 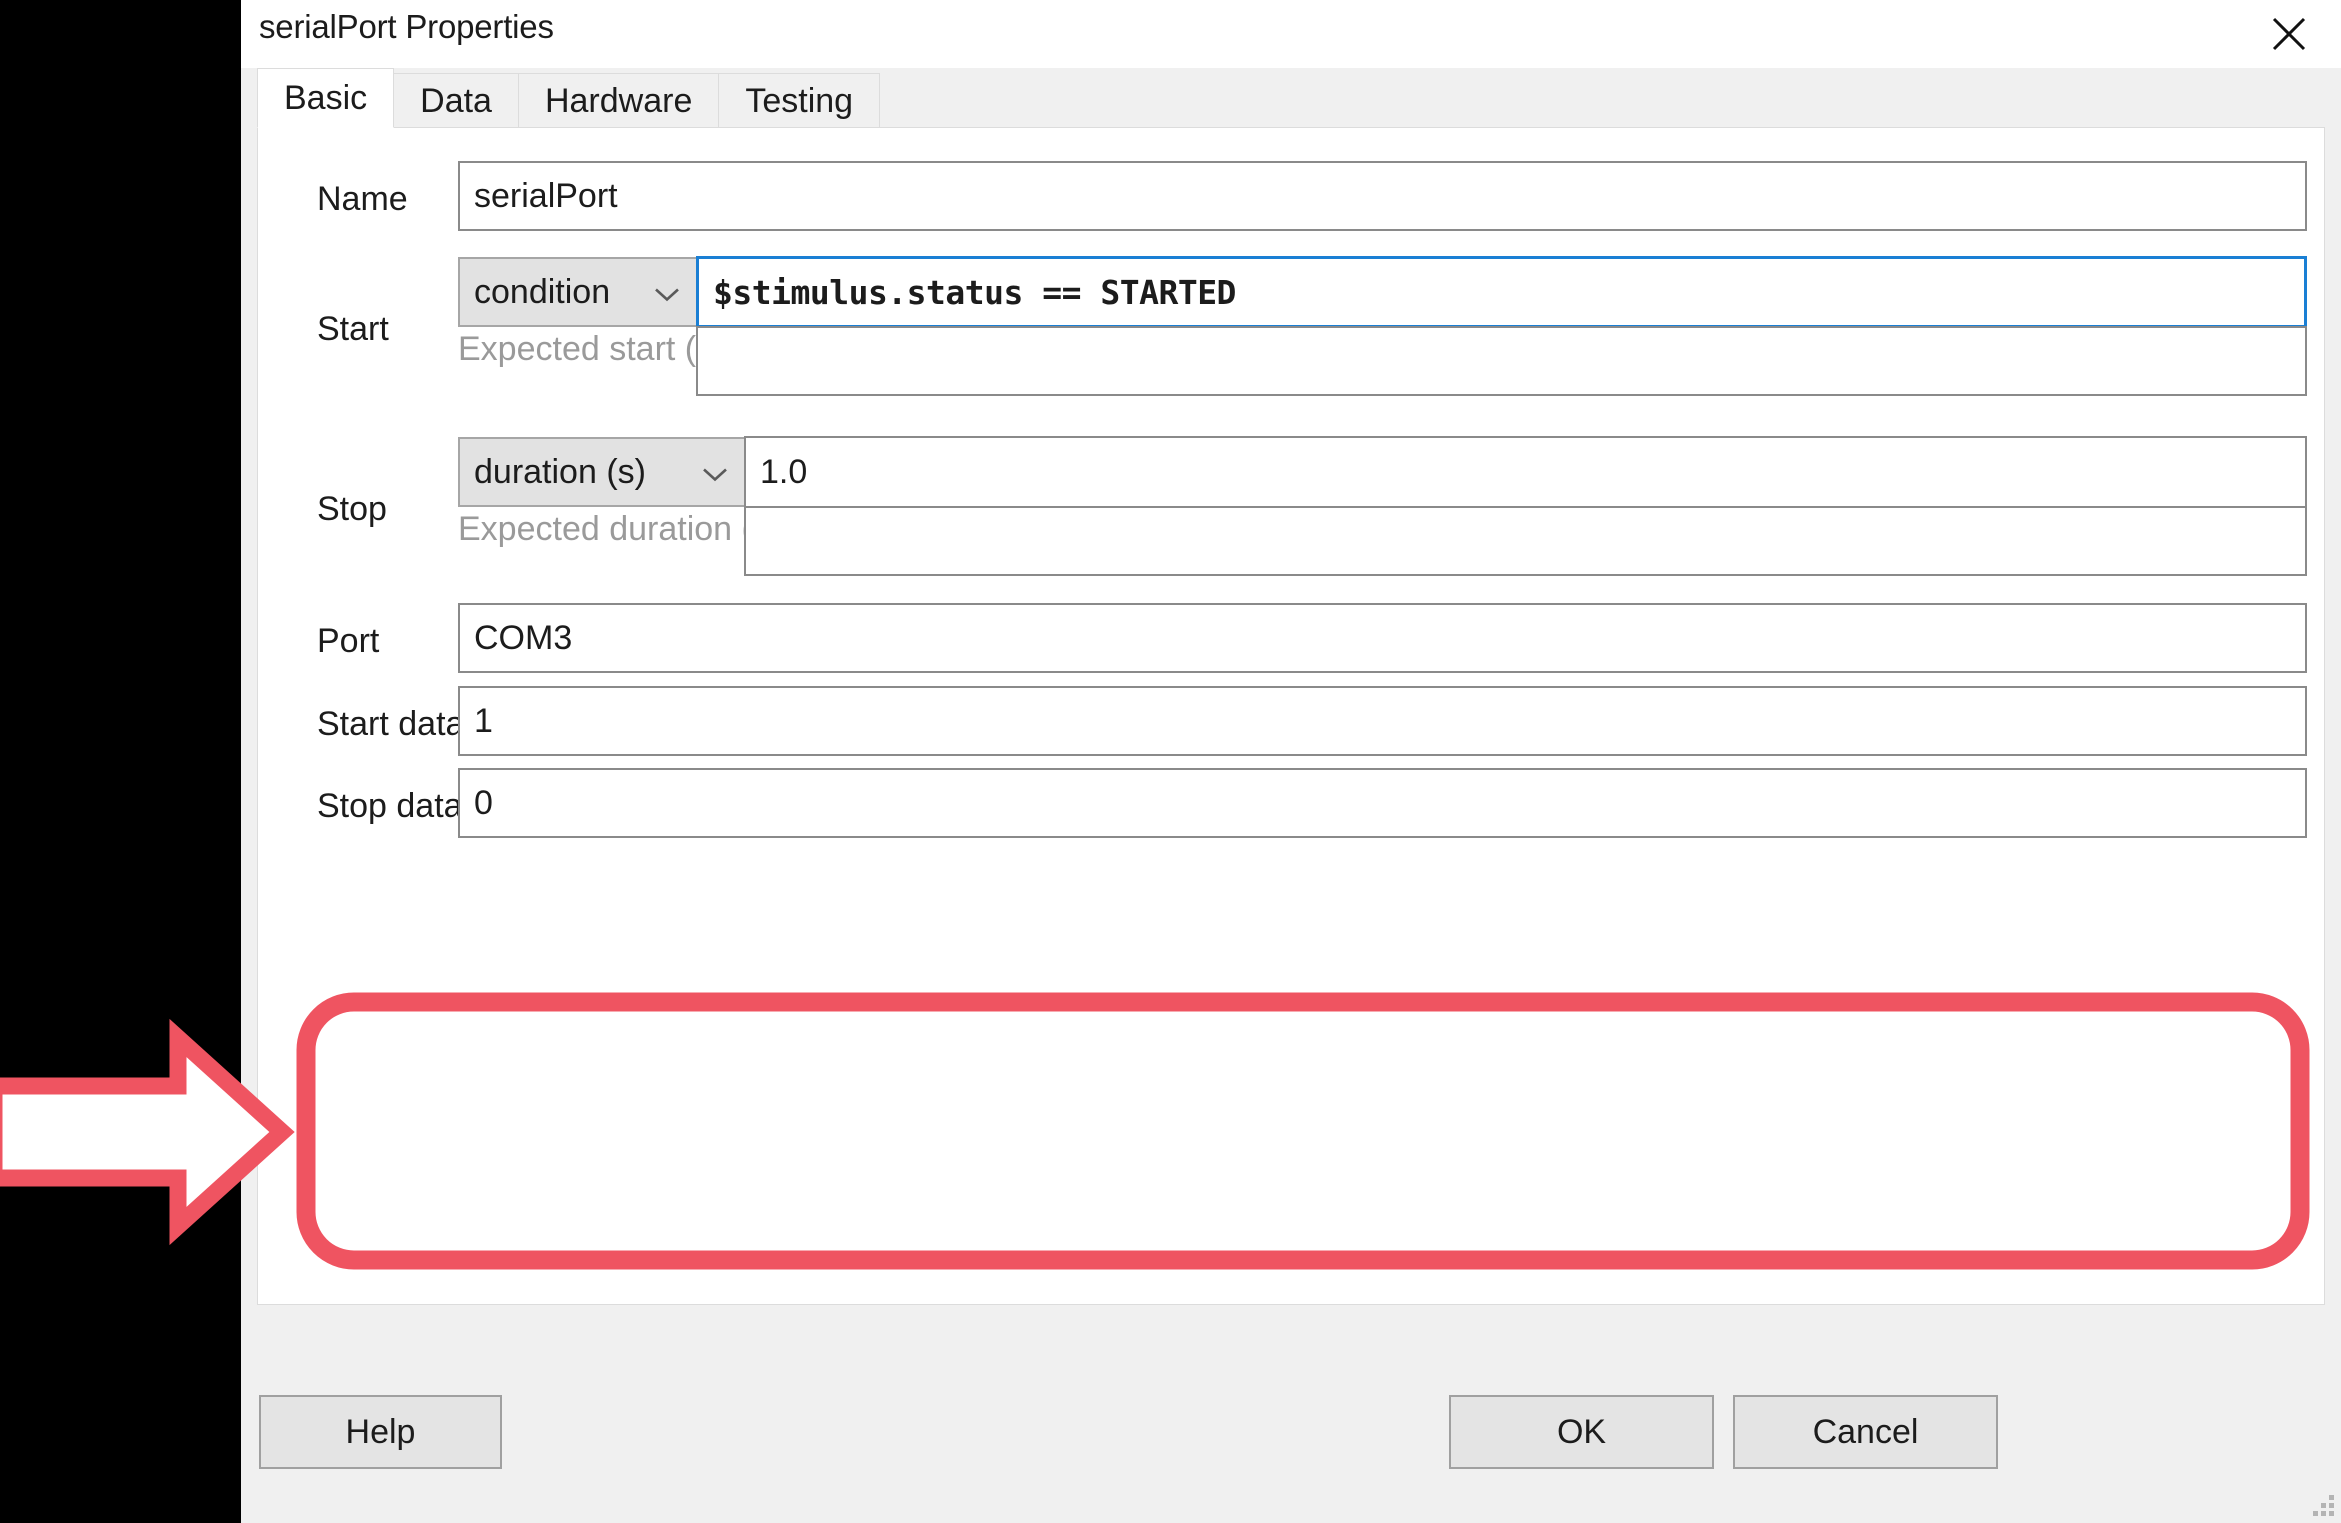 What do you see at coordinates (1291, 98) in the screenshot?
I see `tab-strip: Basic Data Hardware Testing` at bounding box center [1291, 98].